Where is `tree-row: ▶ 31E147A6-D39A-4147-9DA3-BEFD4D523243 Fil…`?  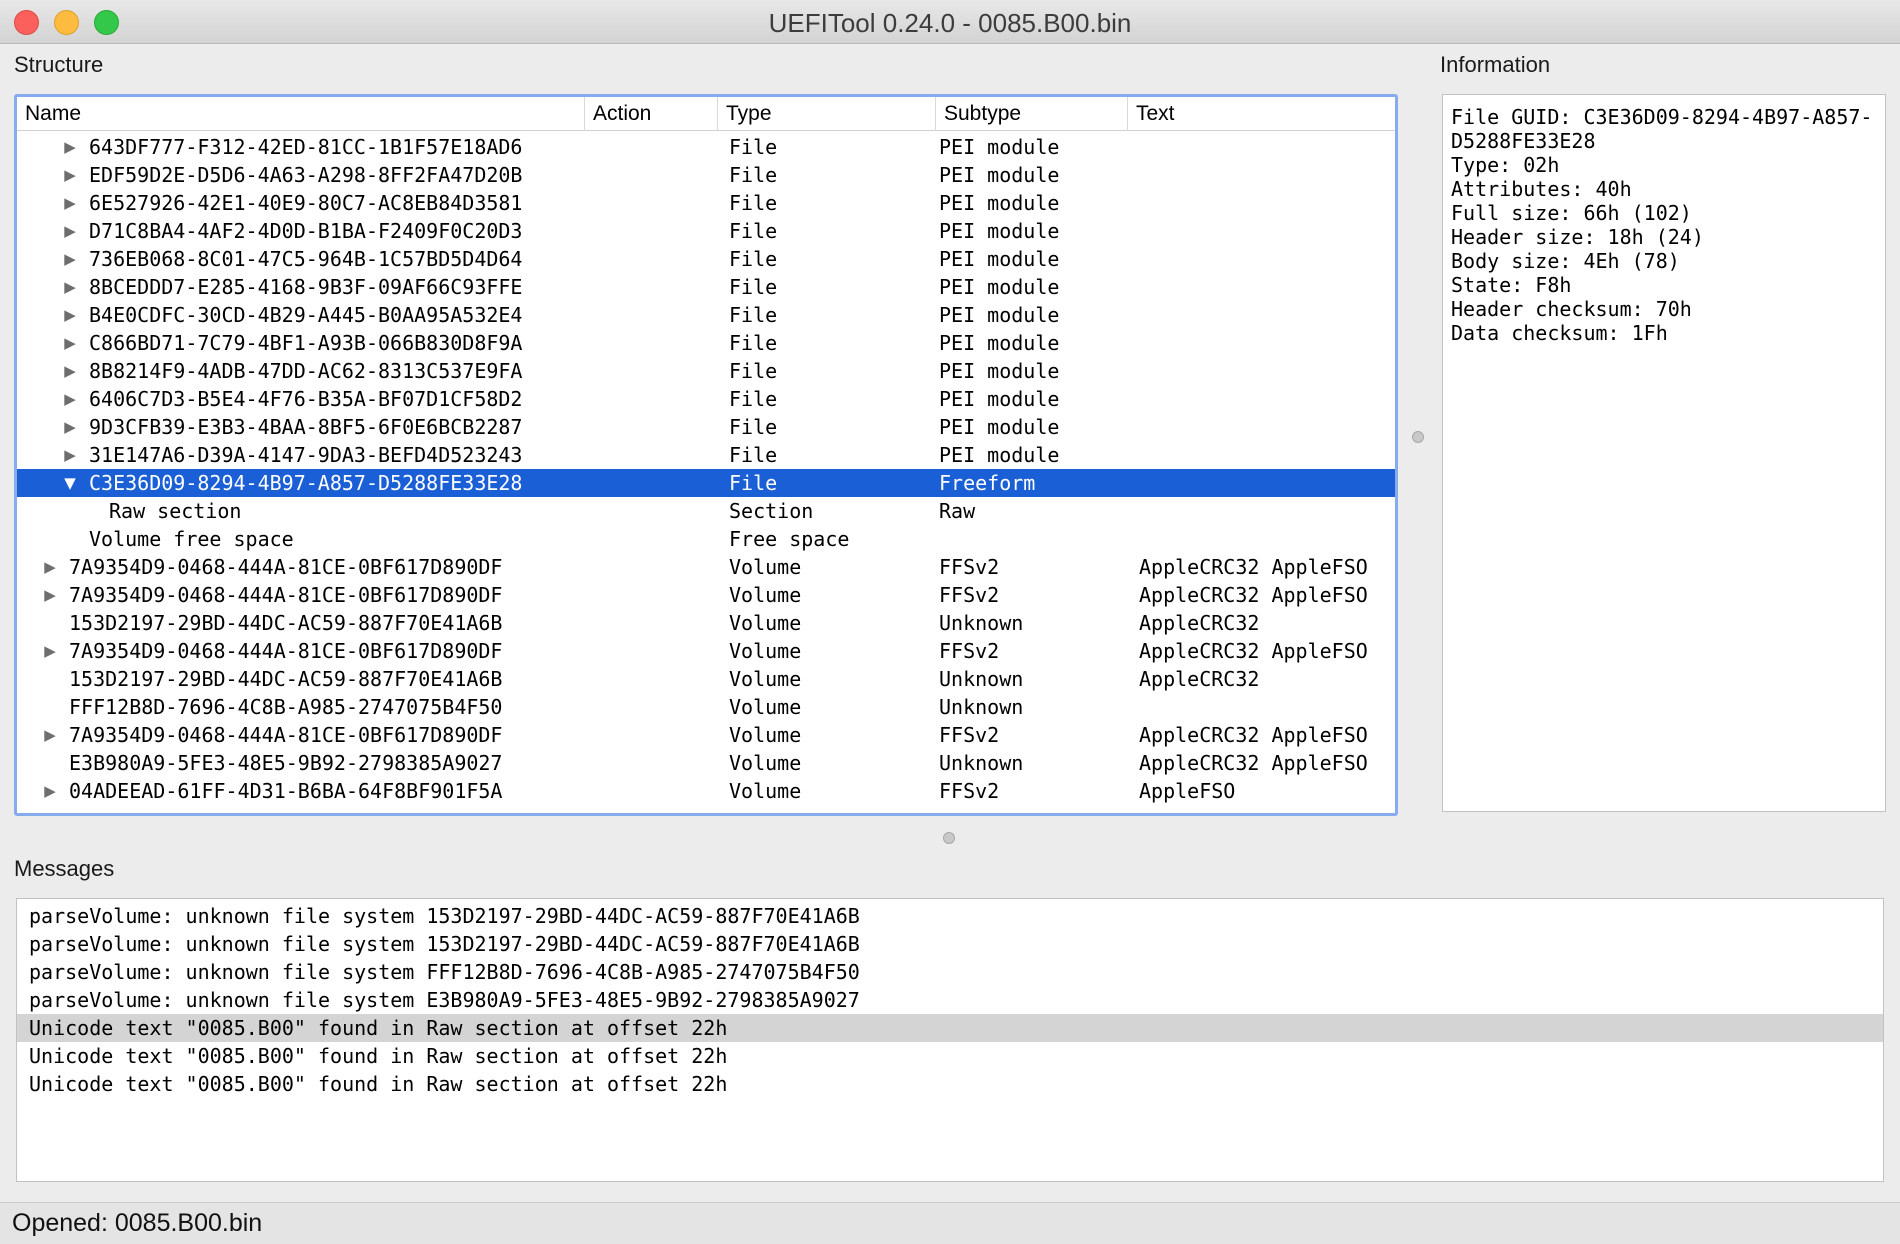 tree-row: ▶ 31E147A6-D39A-4147-9DA3-BEFD4D523243 Fil… is located at coordinates (706, 455).